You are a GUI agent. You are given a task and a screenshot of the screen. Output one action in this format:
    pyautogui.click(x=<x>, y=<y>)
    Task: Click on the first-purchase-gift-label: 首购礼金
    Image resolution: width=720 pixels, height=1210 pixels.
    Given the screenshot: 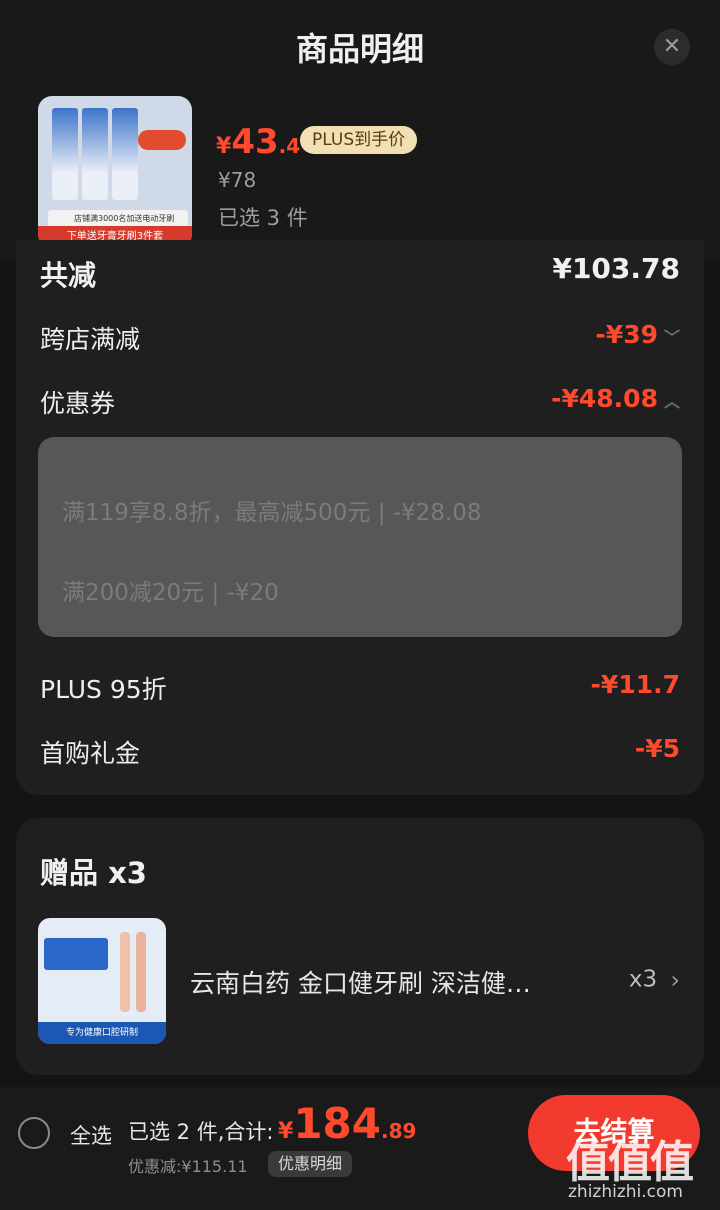 What is the action you would take?
    pyautogui.click(x=90, y=753)
    